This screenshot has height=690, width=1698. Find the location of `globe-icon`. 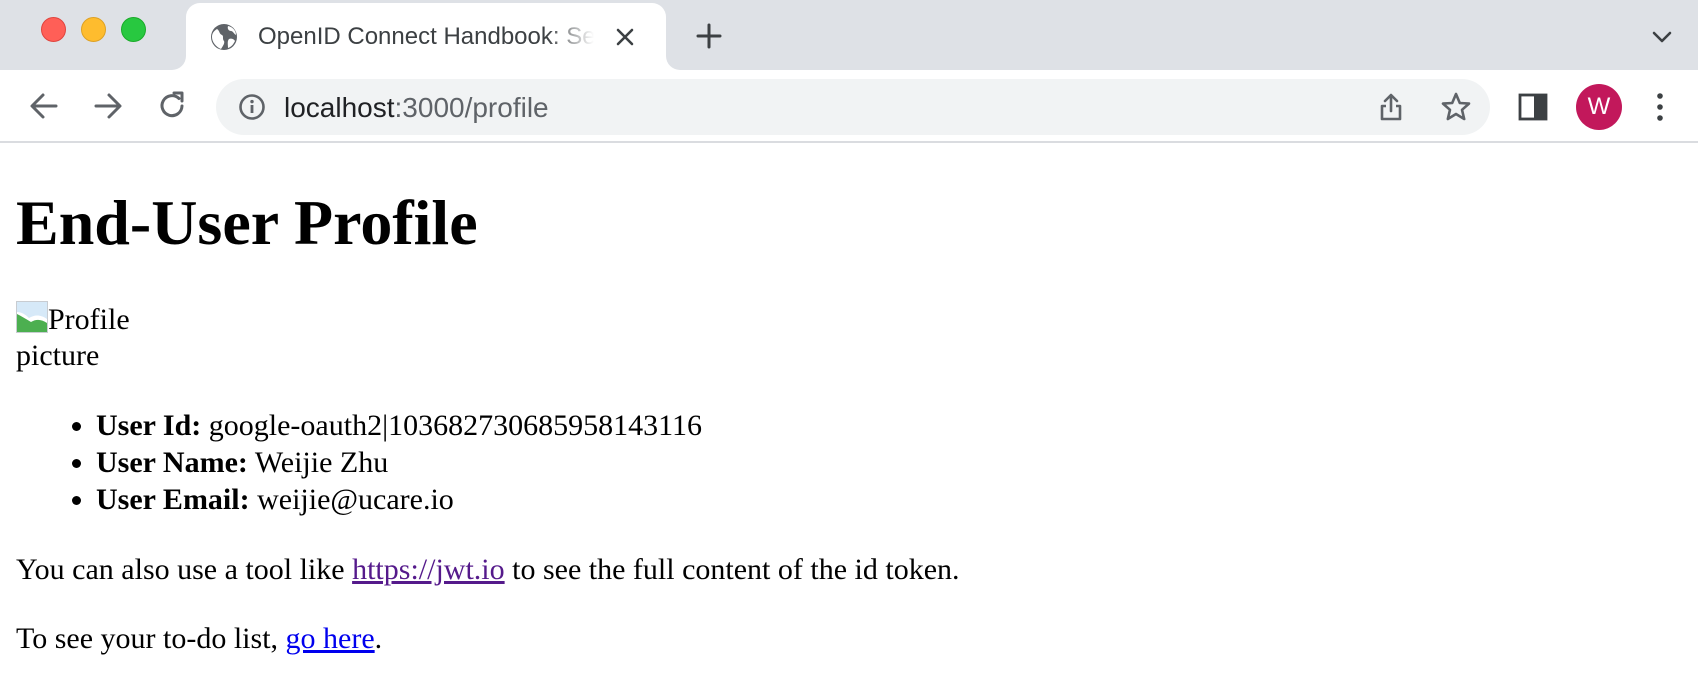

globe-icon is located at coordinates (224, 37).